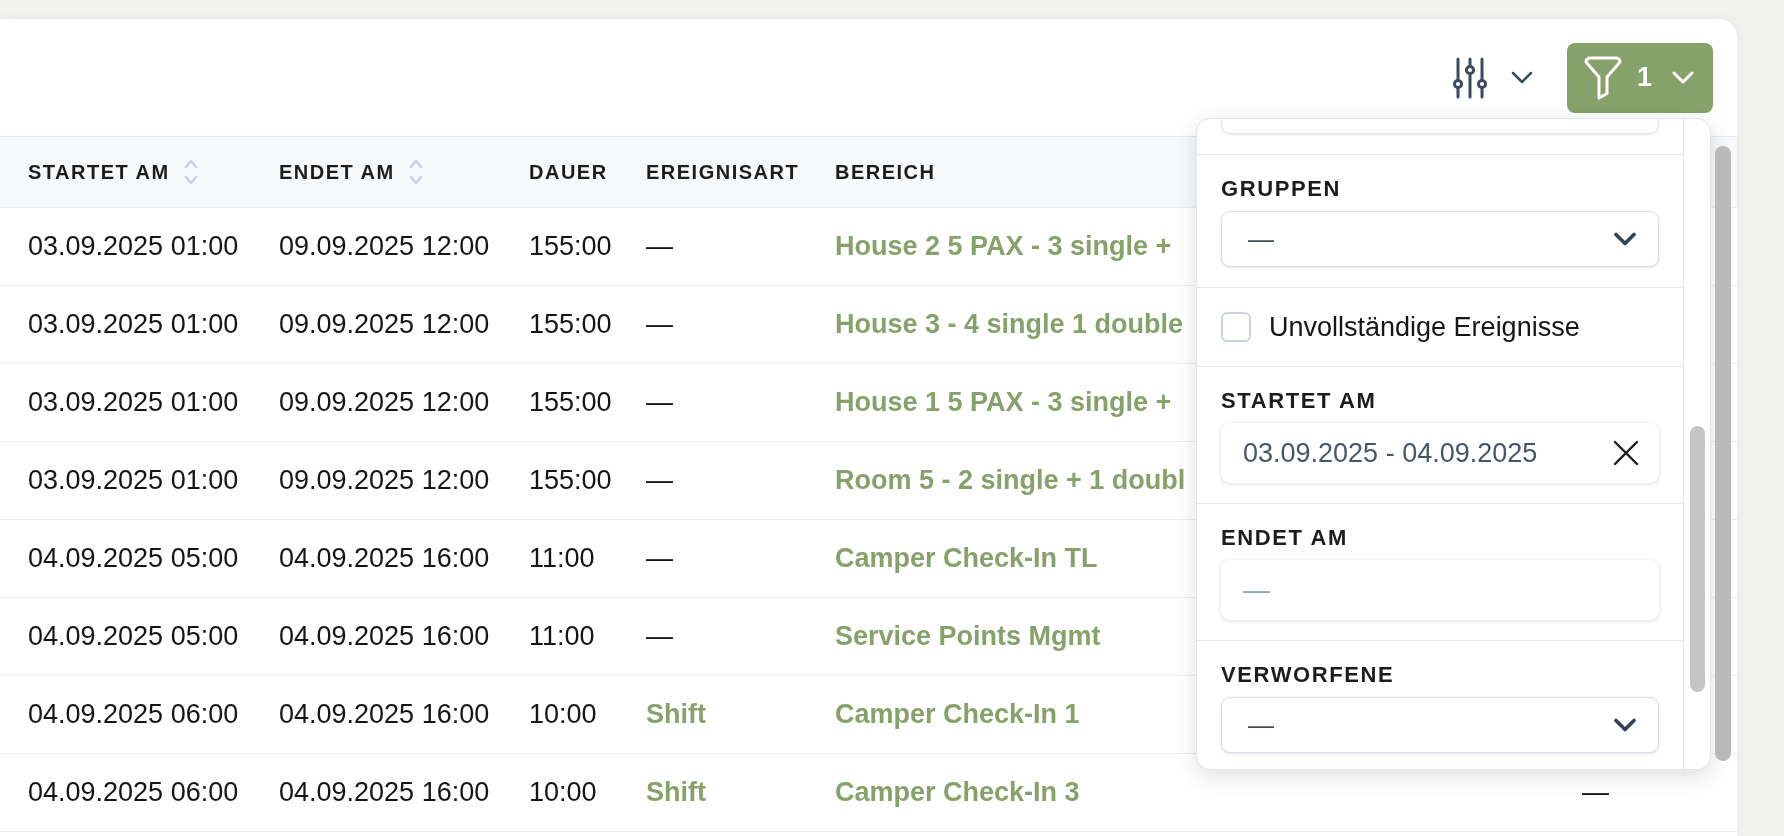 This screenshot has width=1784, height=836. I want to click on sliders-icon, so click(1470, 77).